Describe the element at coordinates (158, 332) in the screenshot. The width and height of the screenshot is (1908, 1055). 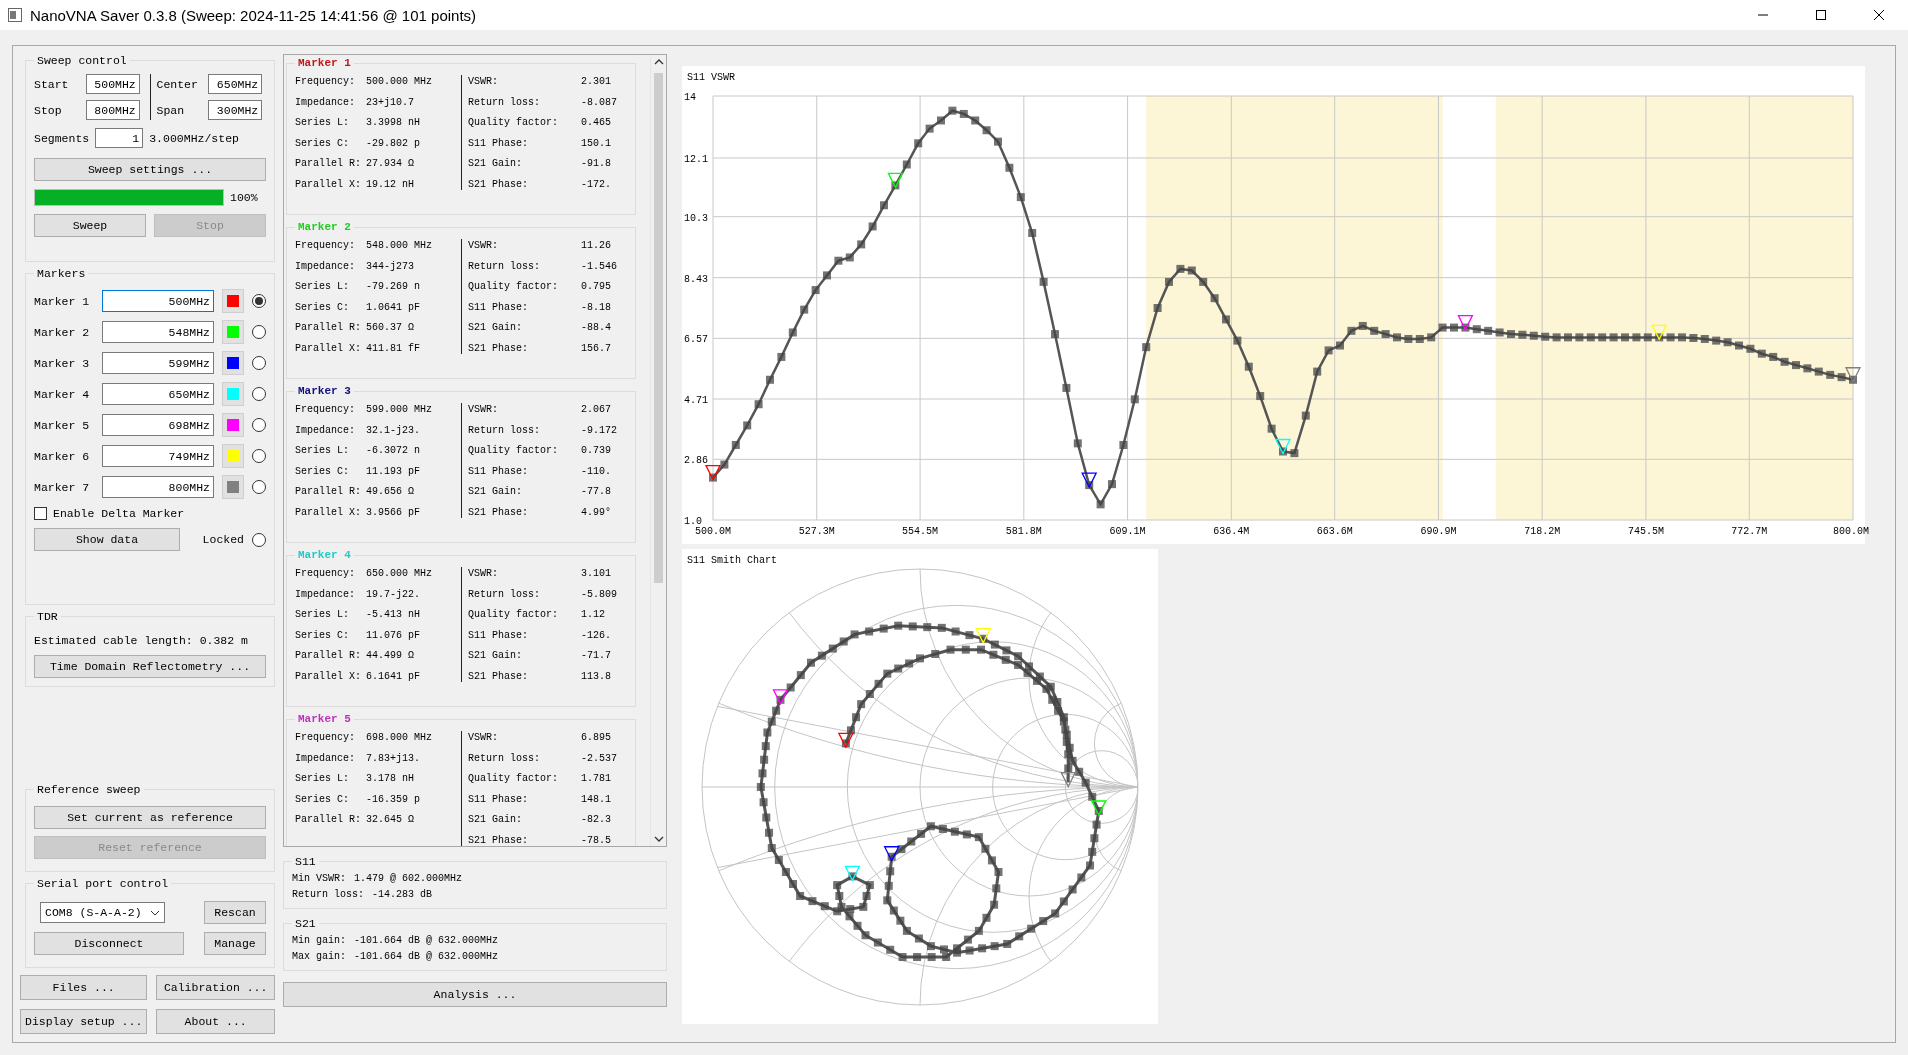
I see `marker-frequency-field: 548MHz` at that location.